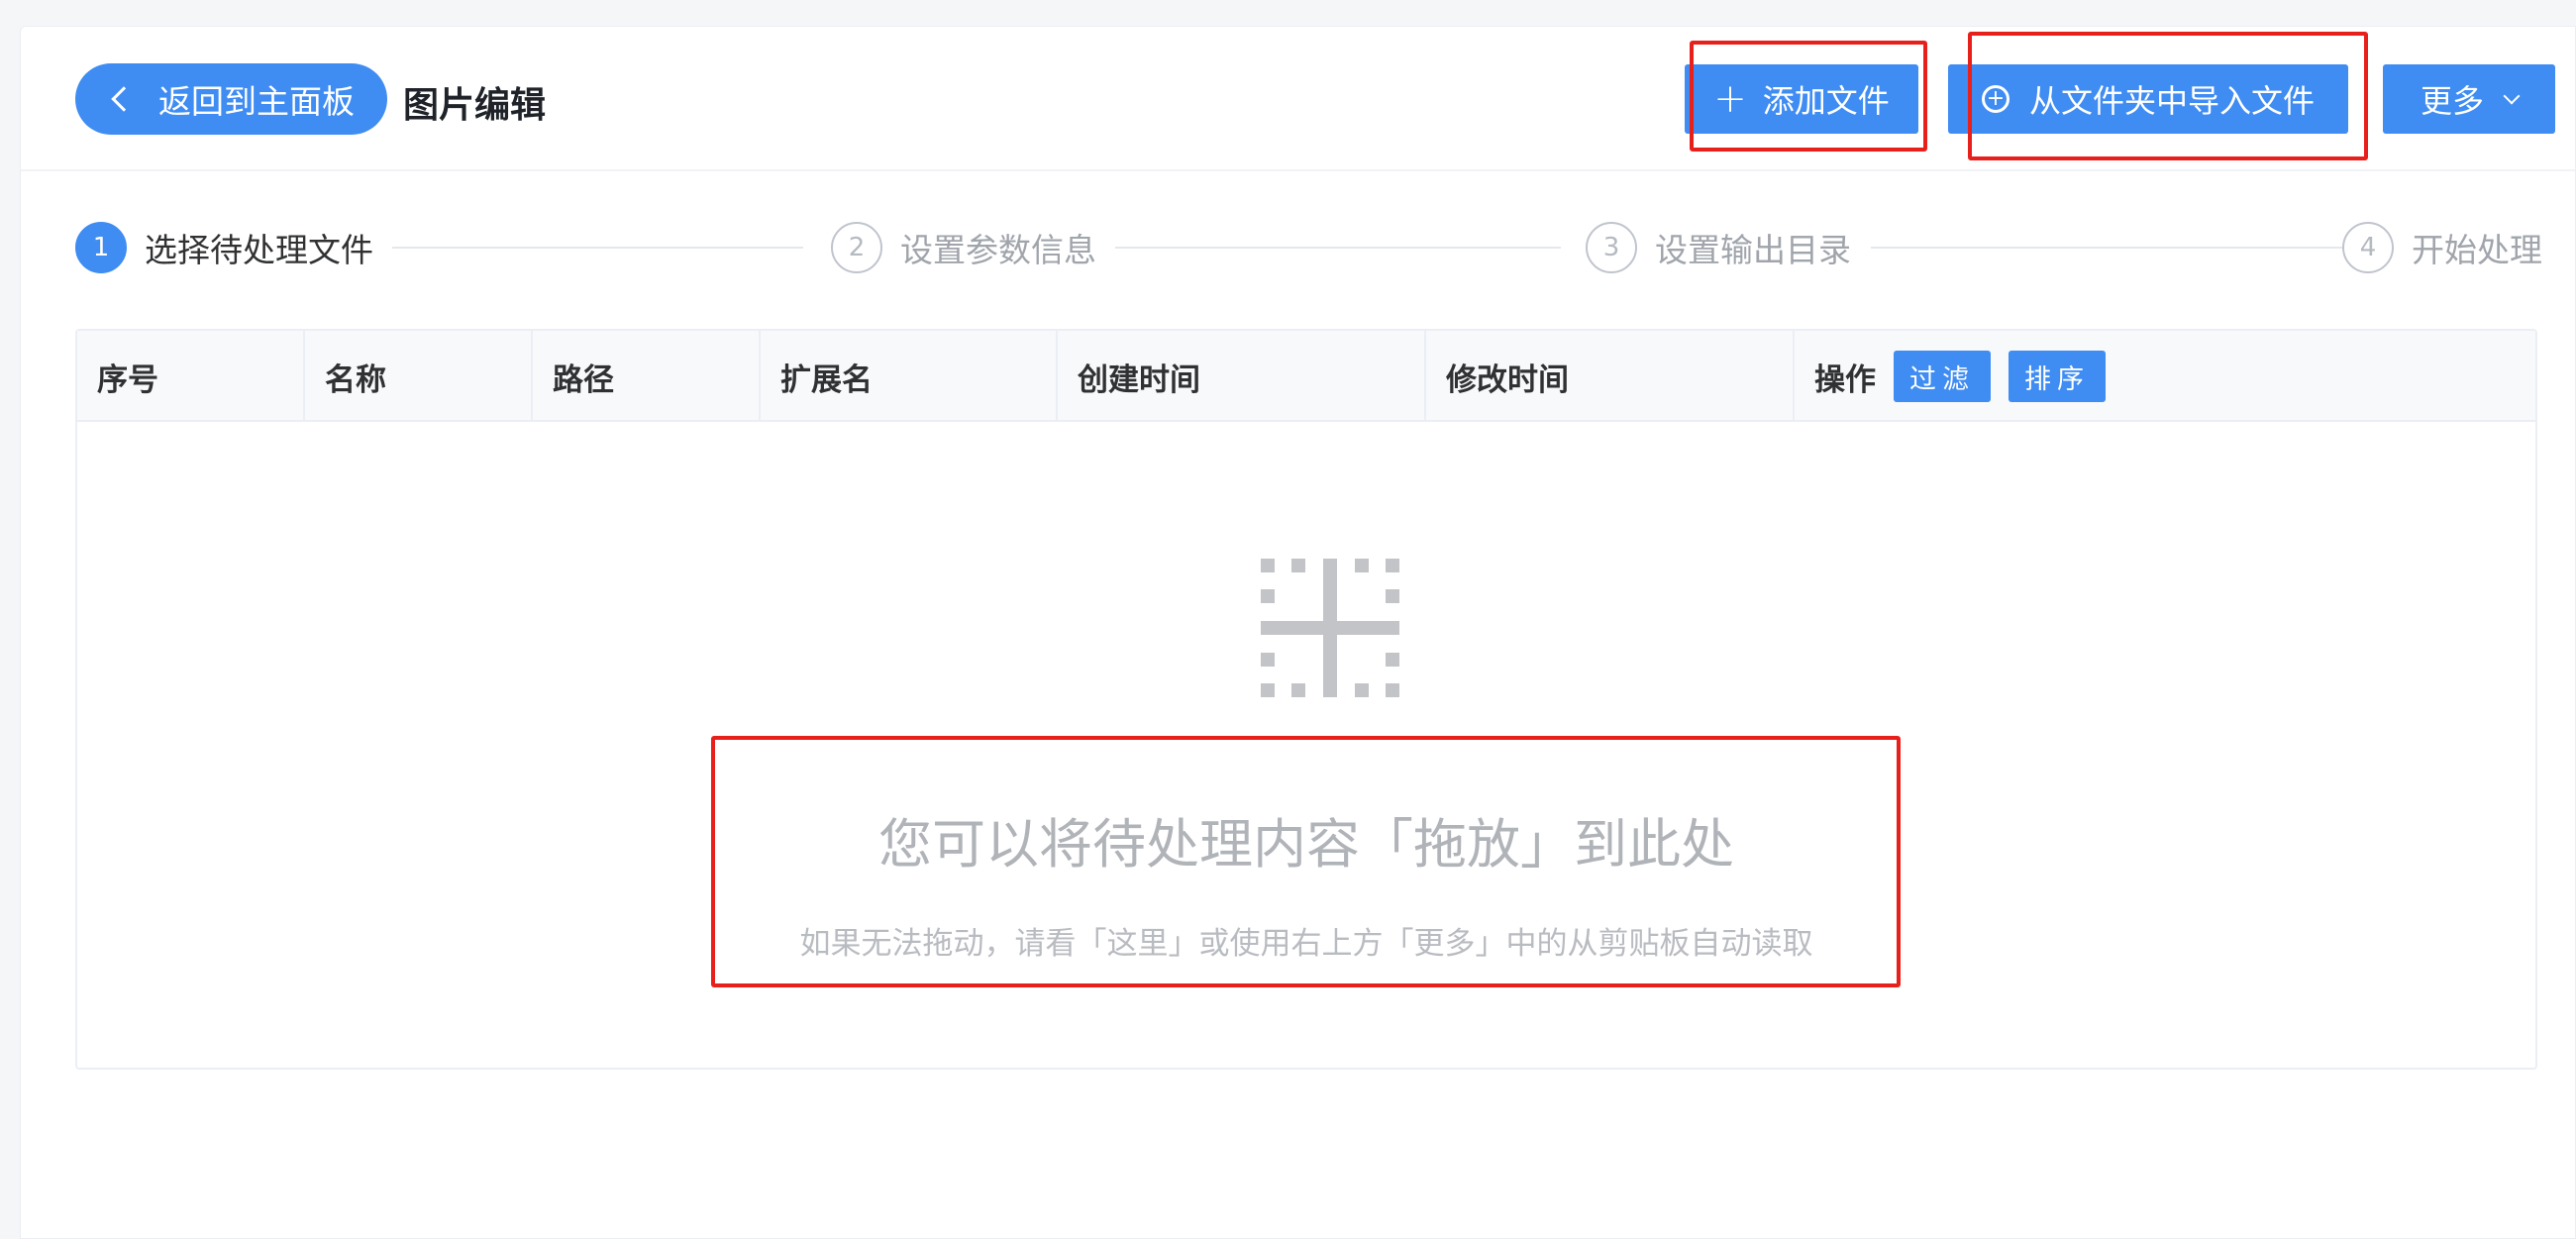 The width and height of the screenshot is (2576, 1239). I want to click on chevron-down-icon, so click(2512, 96).